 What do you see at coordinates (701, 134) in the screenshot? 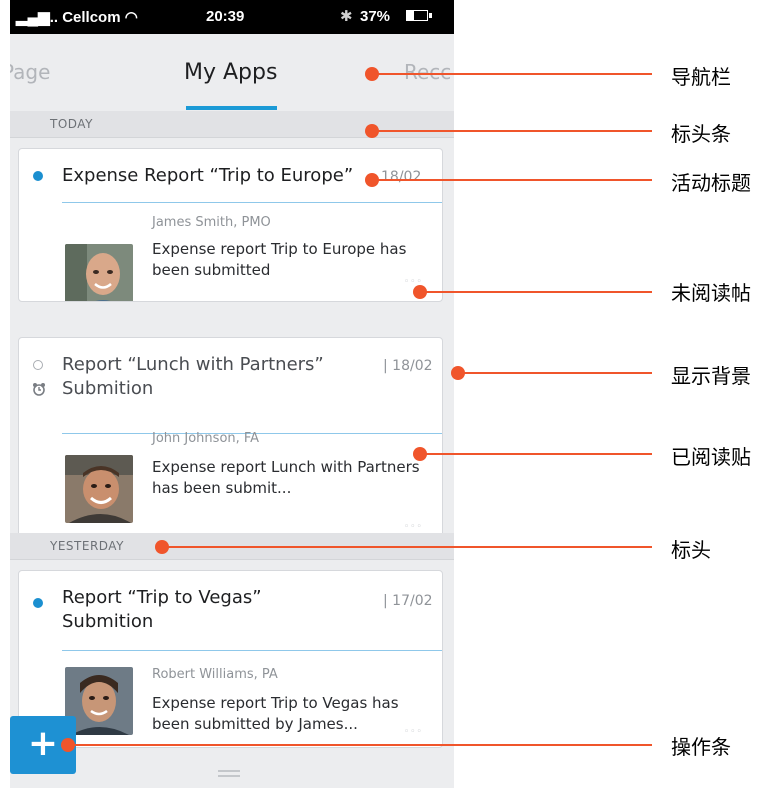
I see `annotation-label: 标头条` at bounding box center [701, 134].